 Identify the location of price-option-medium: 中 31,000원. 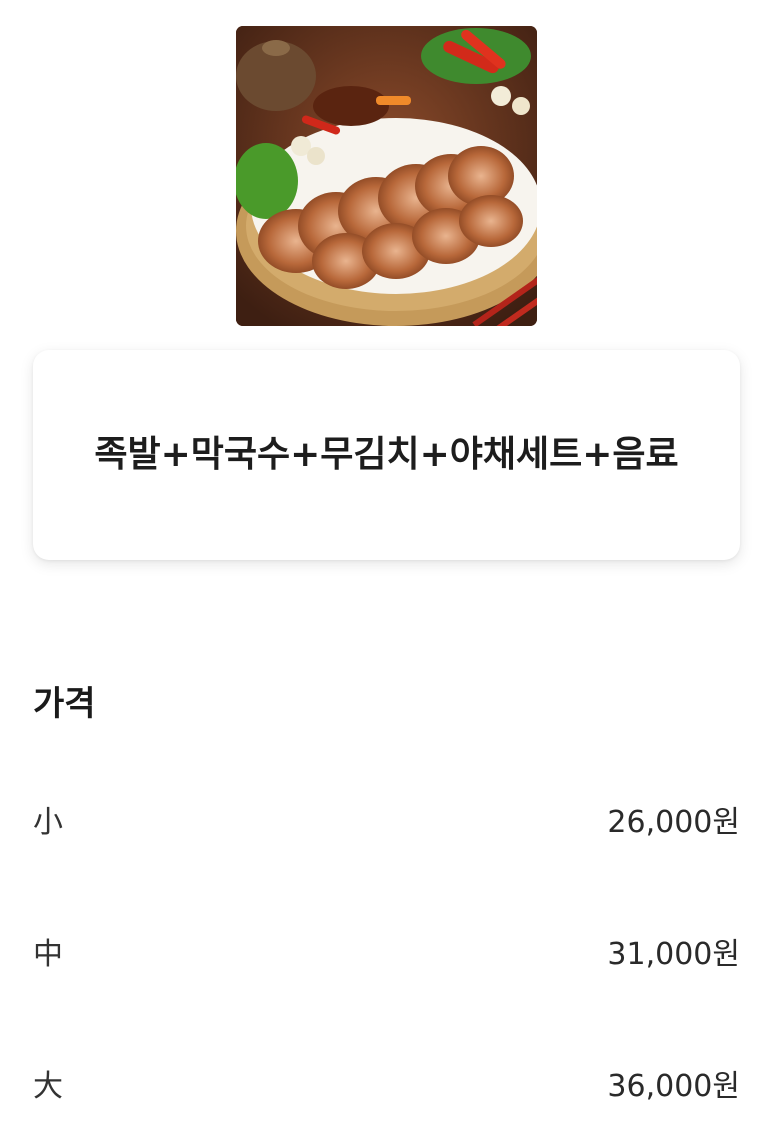
(386, 951).